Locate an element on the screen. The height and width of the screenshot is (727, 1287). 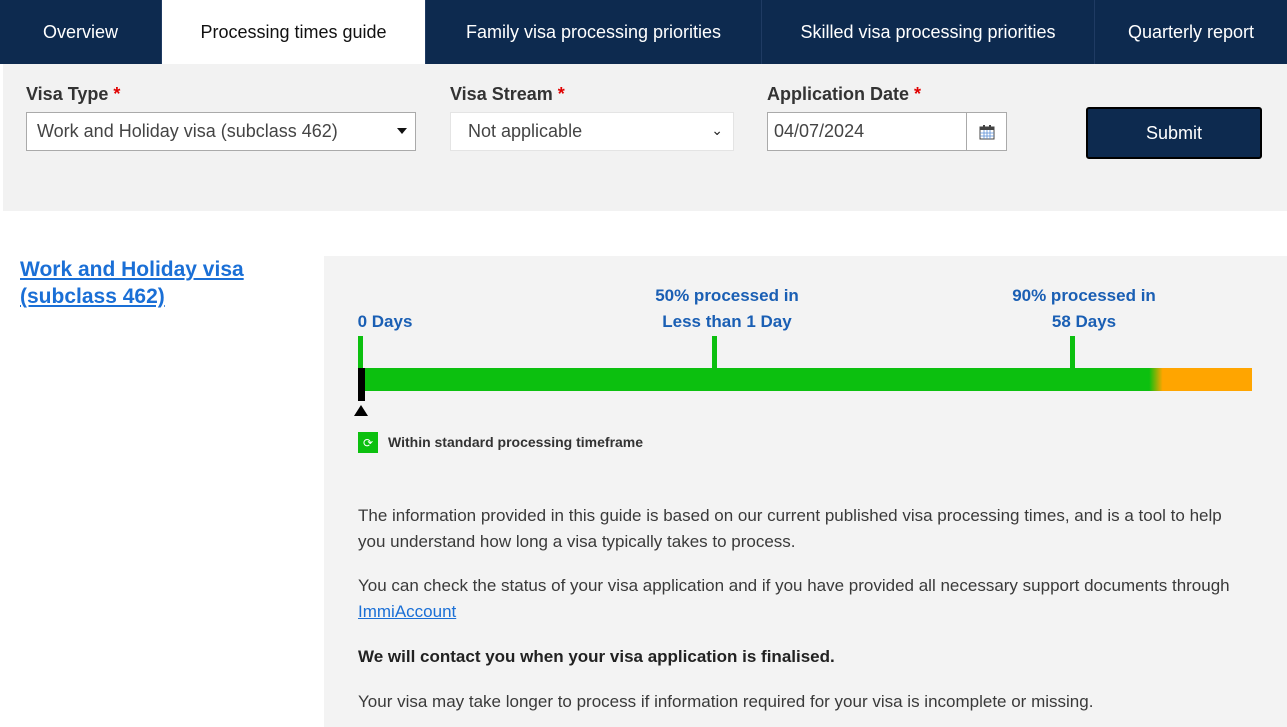
visa-type-label: Visa Type * is located at coordinates (73, 94).